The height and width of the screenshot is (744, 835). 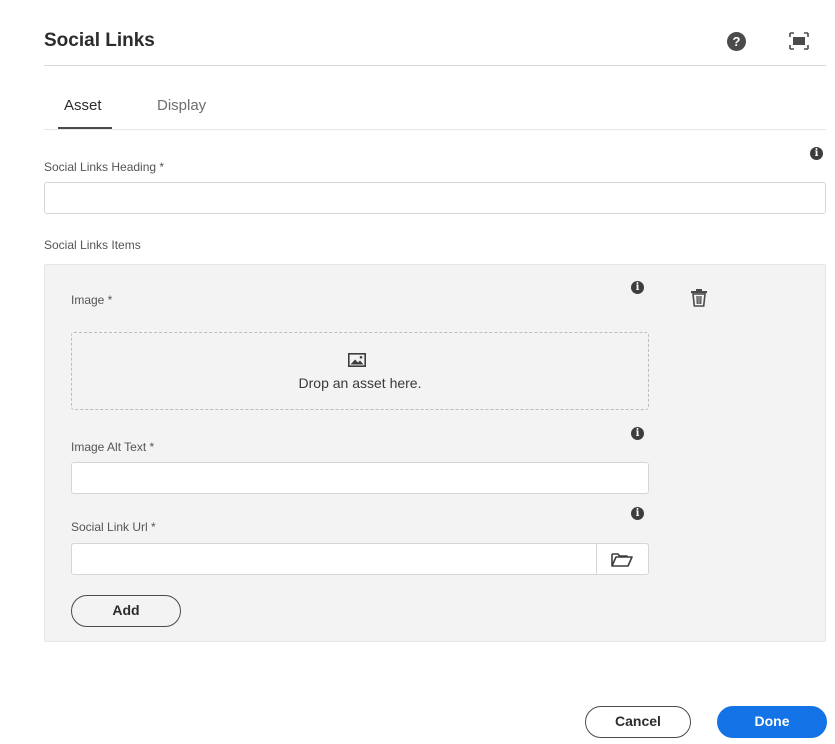 I want to click on folder-icon, so click(x=622, y=560).